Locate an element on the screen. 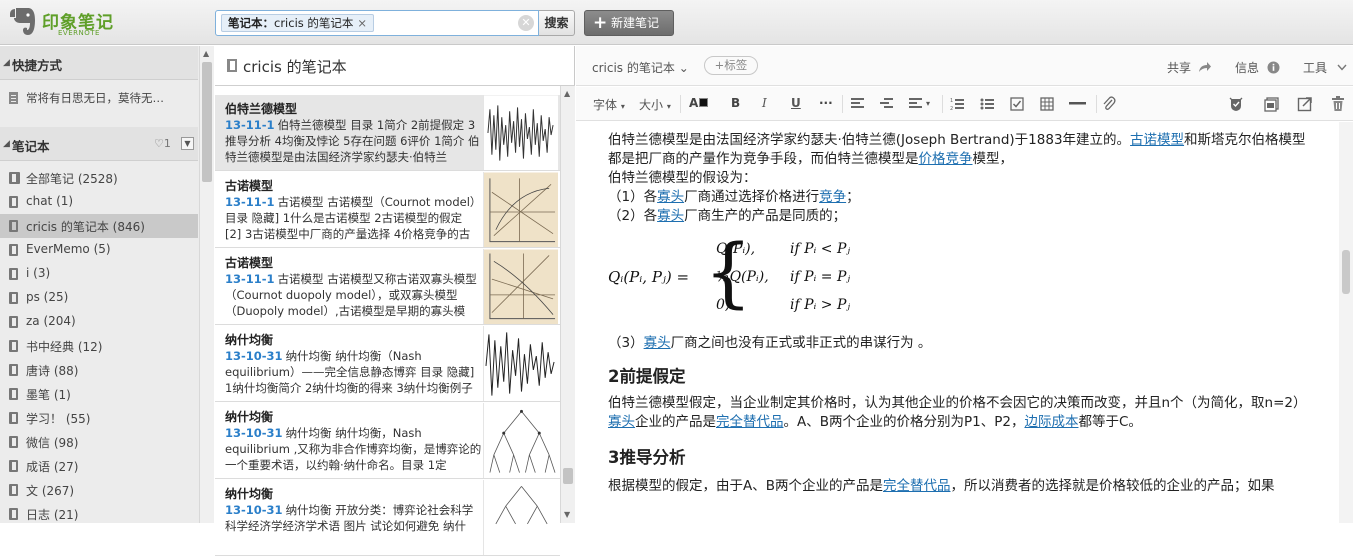 Image resolution: width=1353 pixels, height=556 pixels. shortcuts-header: ◢ 快捷方式 is located at coordinates (99, 63).